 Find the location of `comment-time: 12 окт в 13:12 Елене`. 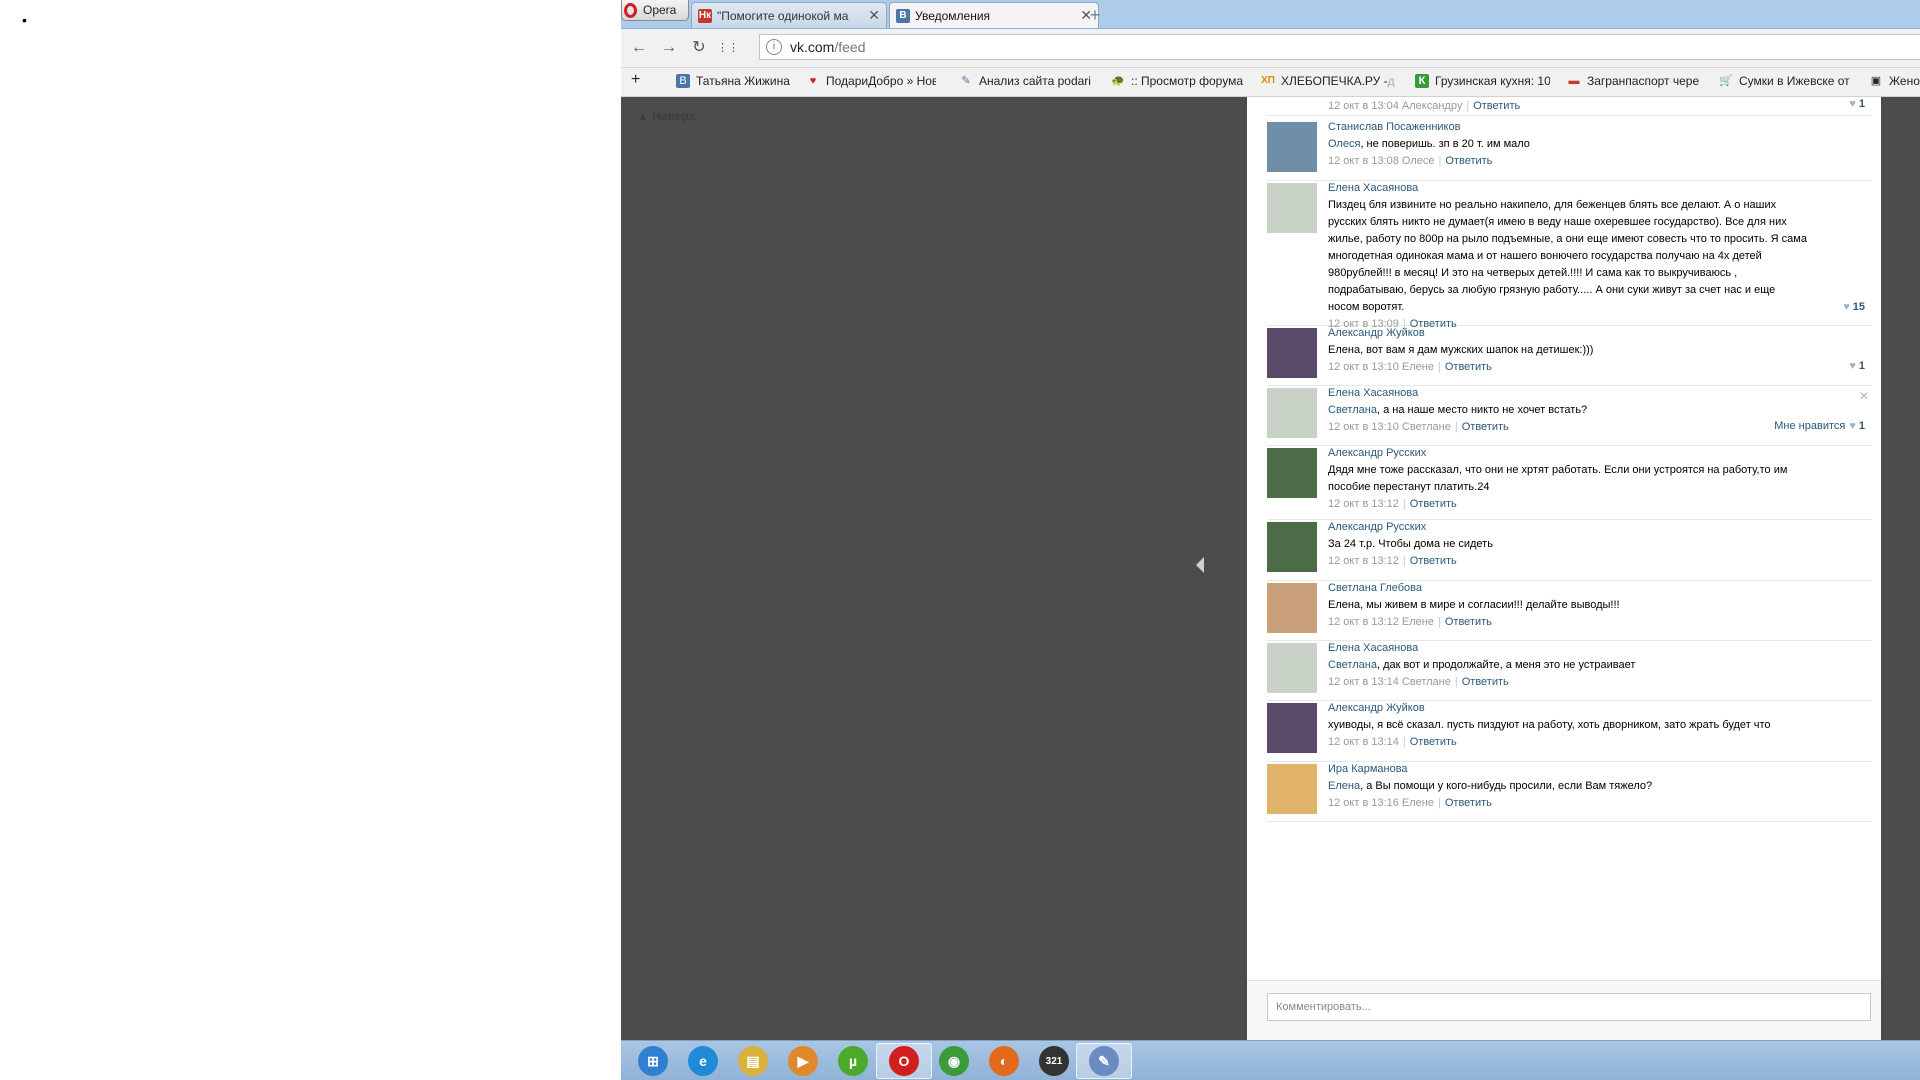

comment-time: 12 окт в 13:12 Елене is located at coordinates (1381, 622).